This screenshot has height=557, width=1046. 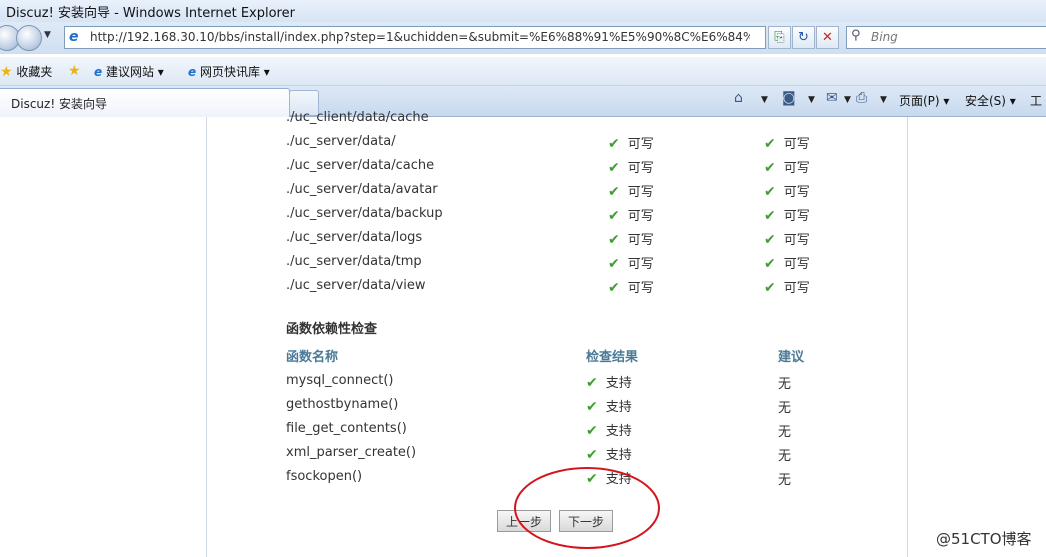 I want to click on func-row-name: gethostbyname(), so click(x=342, y=404).